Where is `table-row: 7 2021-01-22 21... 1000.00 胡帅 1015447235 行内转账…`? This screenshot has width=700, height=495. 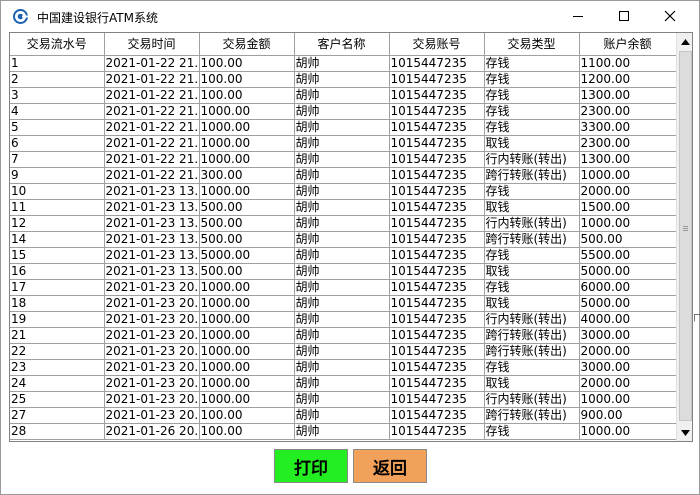
table-row: 7 2021-01-22 21... 1000.00 胡帅 1015447235 行内转账… is located at coordinates (343, 159).